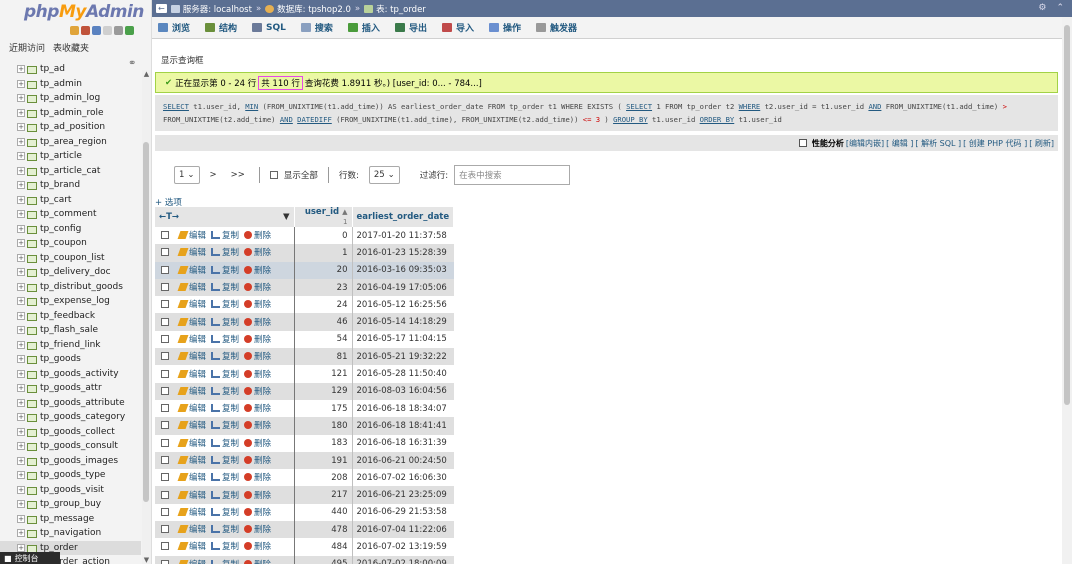 Image resolution: width=1072 pixels, height=564 pixels. I want to click on earliest-order-date-cell: 2016-05-21 19:32:22, so click(403, 357).